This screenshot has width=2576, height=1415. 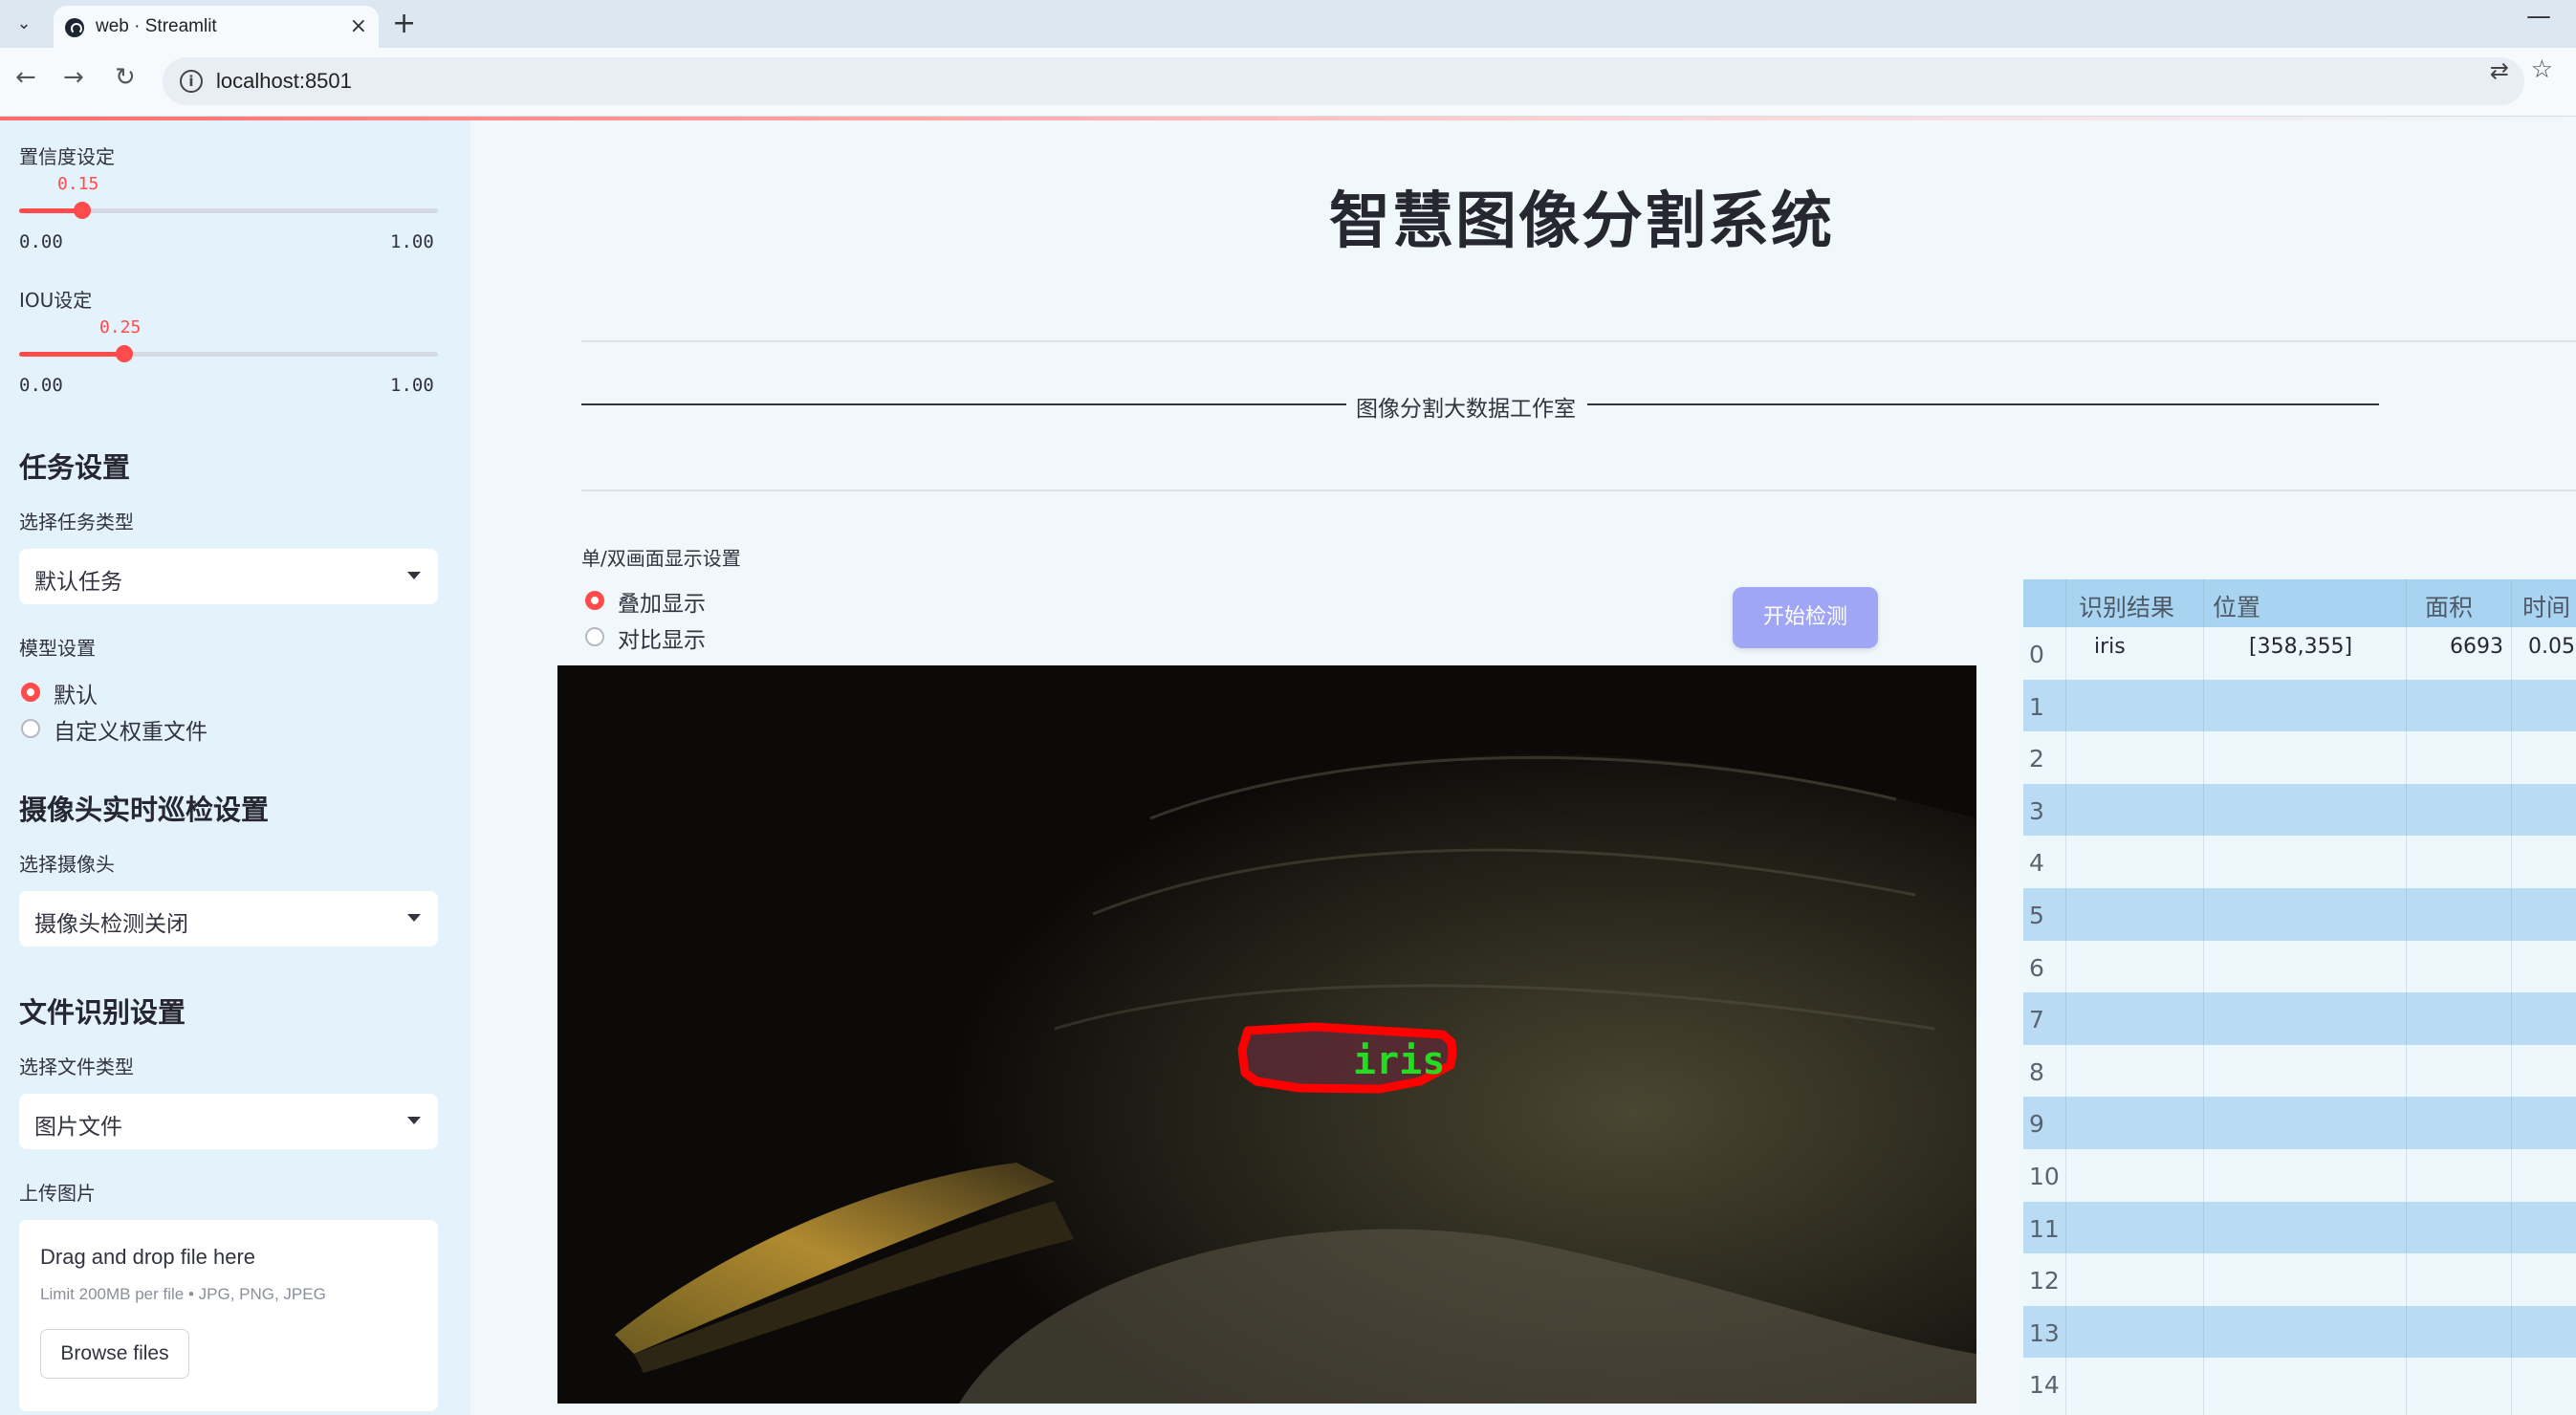 What do you see at coordinates (594, 600) in the screenshot?
I see `display-radio-overlay` at bounding box center [594, 600].